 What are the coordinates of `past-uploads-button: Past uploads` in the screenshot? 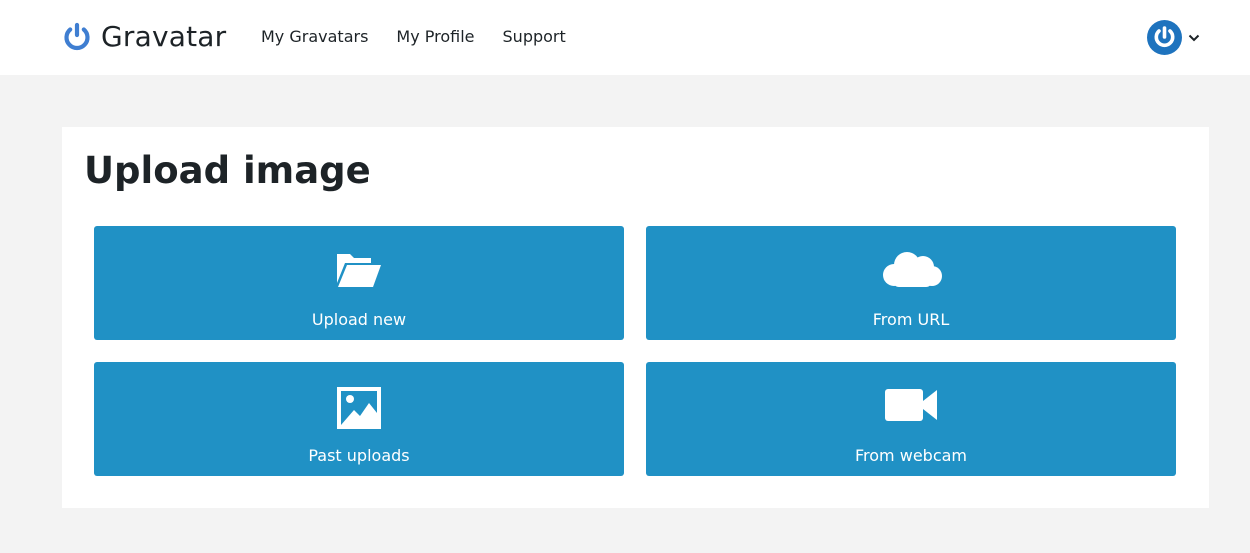 It's located at (359, 419).